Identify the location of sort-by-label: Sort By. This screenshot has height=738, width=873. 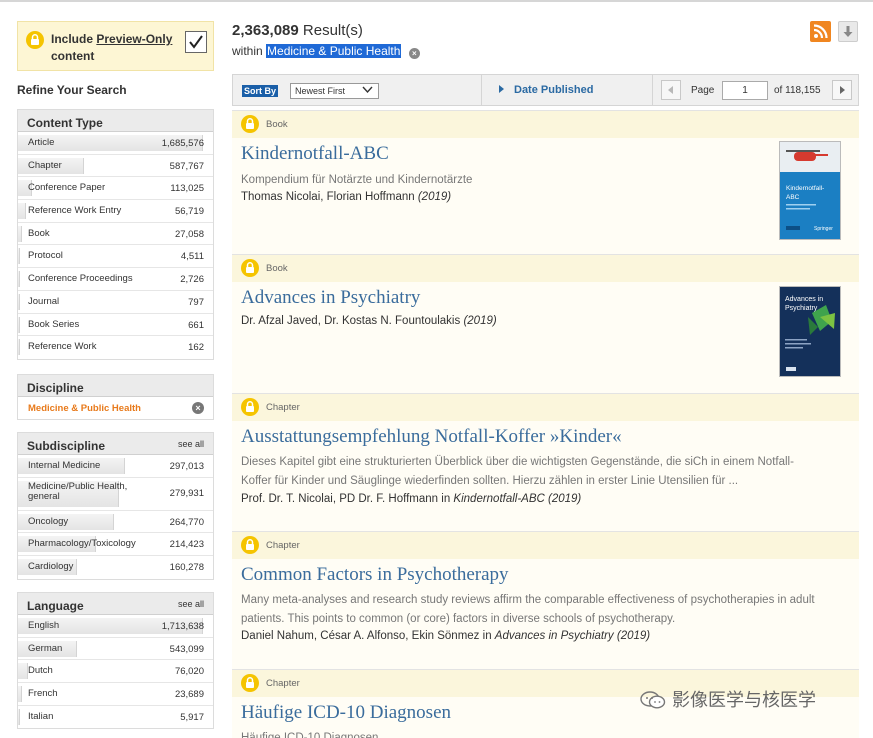
(260, 91).